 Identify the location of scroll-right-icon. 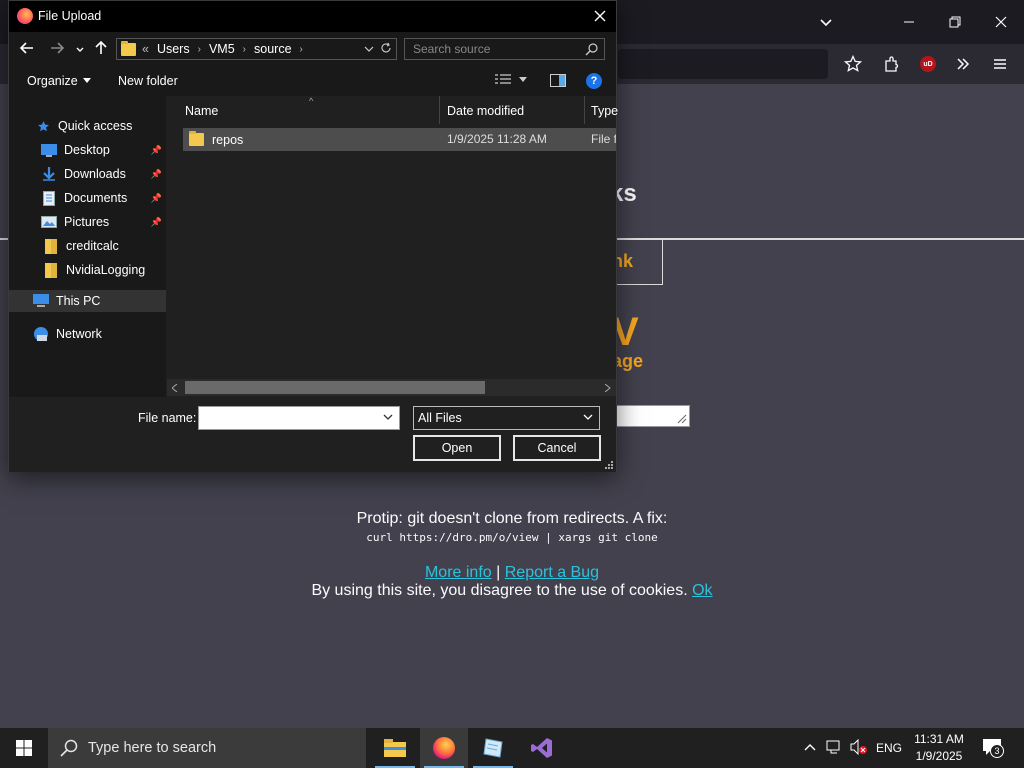
(608, 388).